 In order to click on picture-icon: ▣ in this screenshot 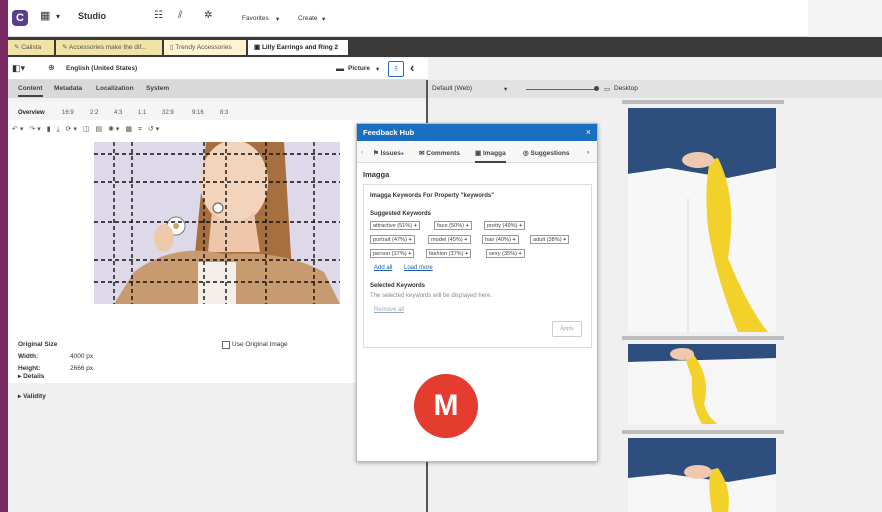, I will do `click(258, 47)`.